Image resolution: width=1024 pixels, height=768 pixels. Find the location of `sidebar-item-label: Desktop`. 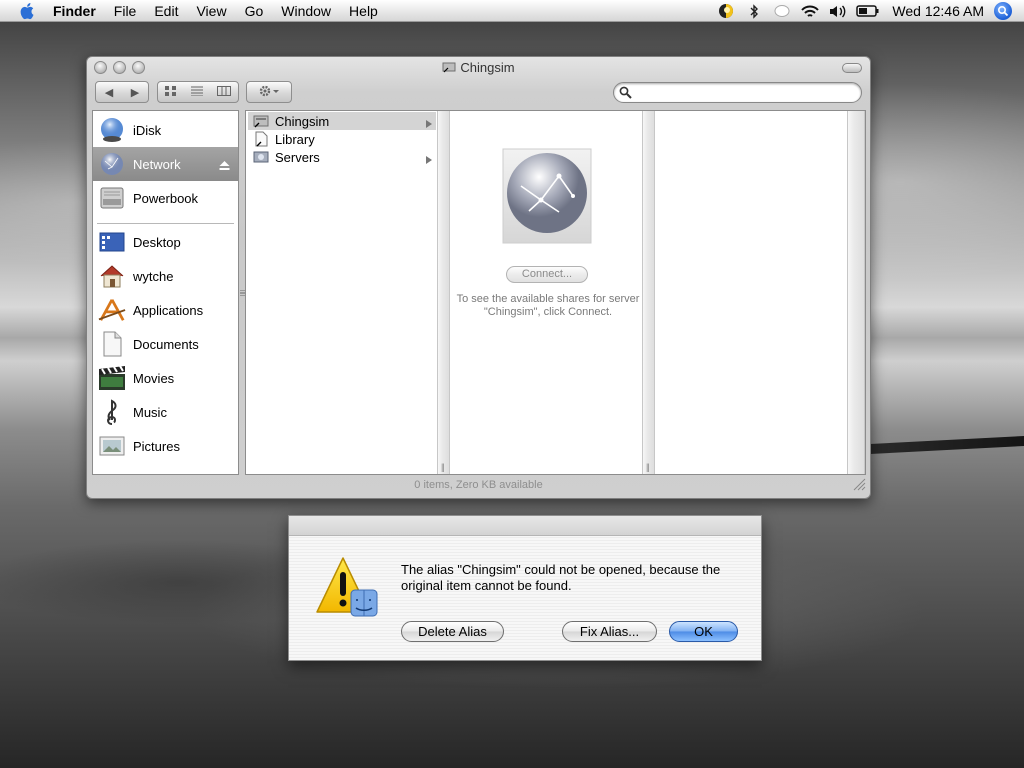

sidebar-item-label: Desktop is located at coordinates (157, 242).